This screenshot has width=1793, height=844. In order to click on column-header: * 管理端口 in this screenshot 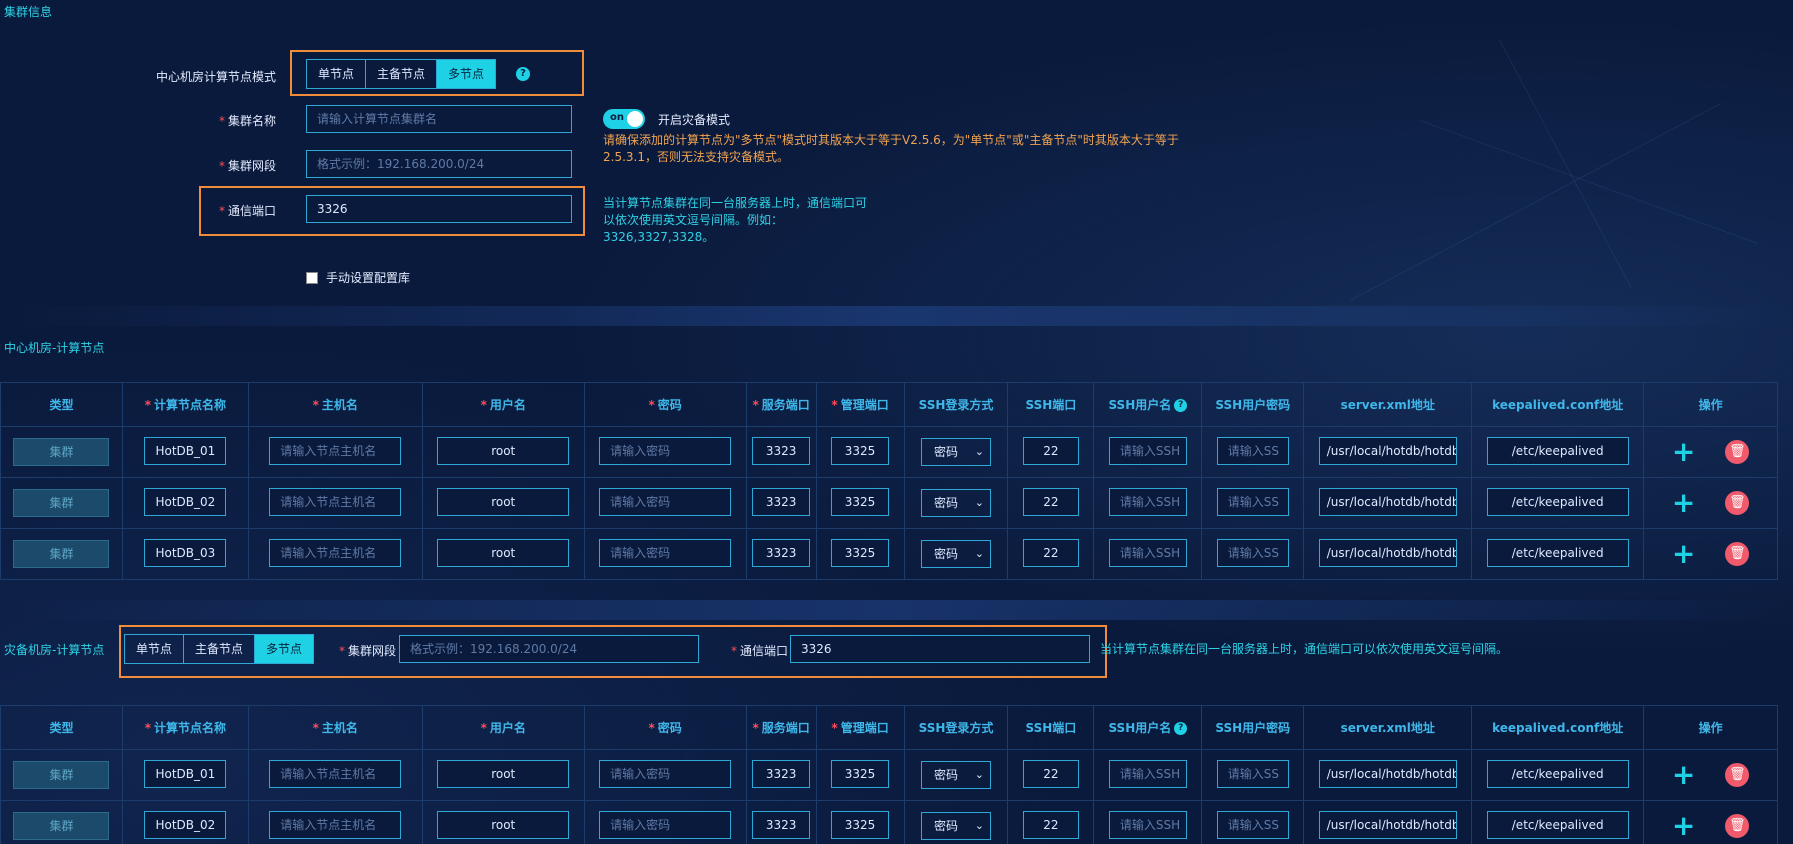, I will do `click(860, 404)`.